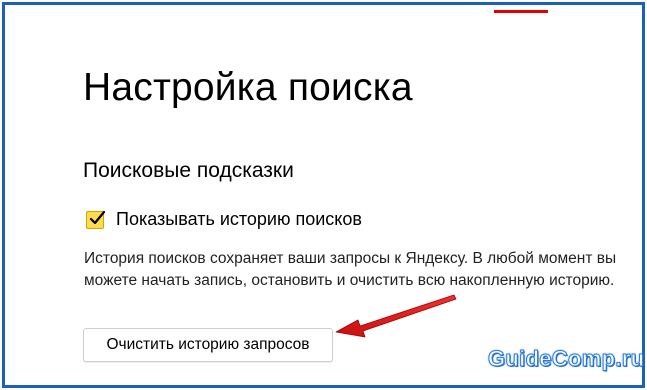  I want to click on active-tab-indicator, so click(521, 11).